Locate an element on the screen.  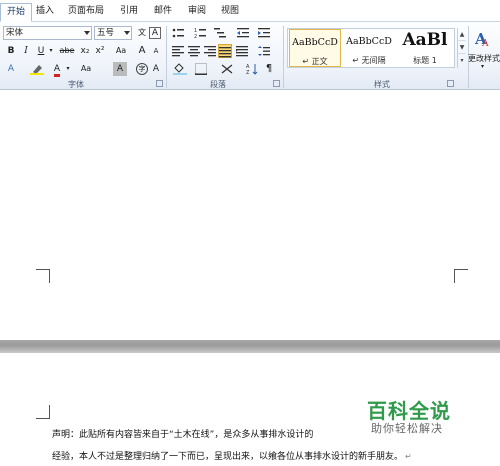
font-size-combo: 五号 is located at coordinates (113, 33).